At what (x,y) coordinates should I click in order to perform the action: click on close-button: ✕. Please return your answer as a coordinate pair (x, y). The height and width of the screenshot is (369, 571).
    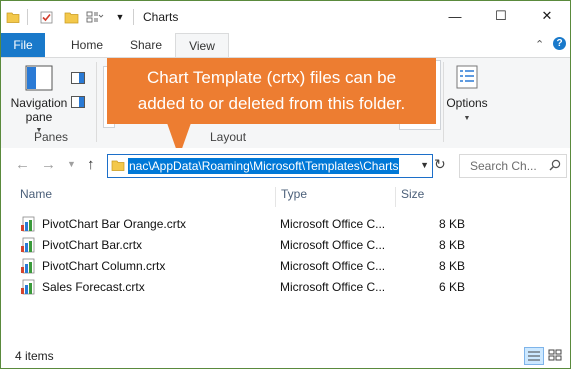
    Looking at the image, I should click on (547, 16).